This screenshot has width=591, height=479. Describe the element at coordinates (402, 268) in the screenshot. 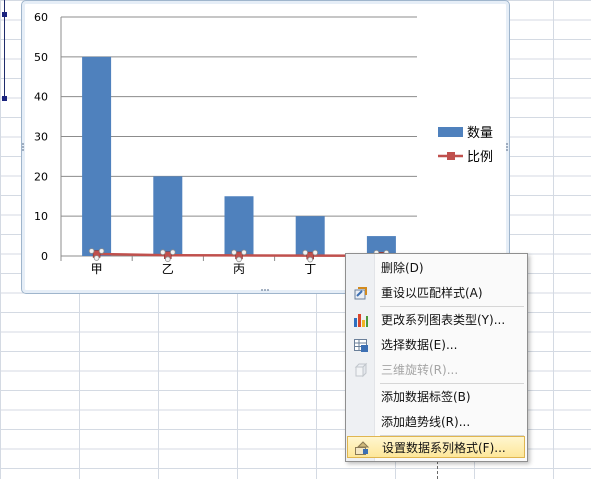

I see `menu-item-label: 删除(D)` at that location.